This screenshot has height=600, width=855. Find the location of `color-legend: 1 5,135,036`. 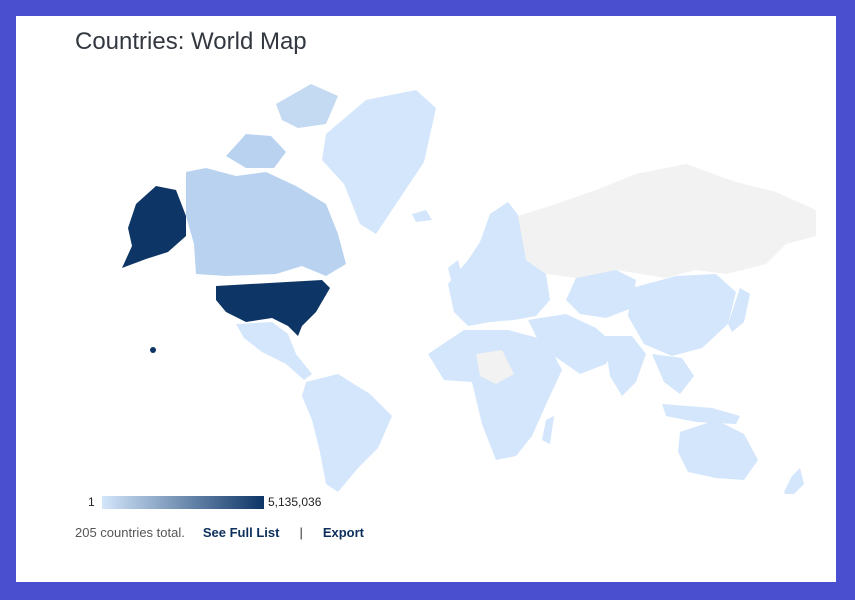

color-legend: 1 5,135,036 is located at coordinates (204, 502).